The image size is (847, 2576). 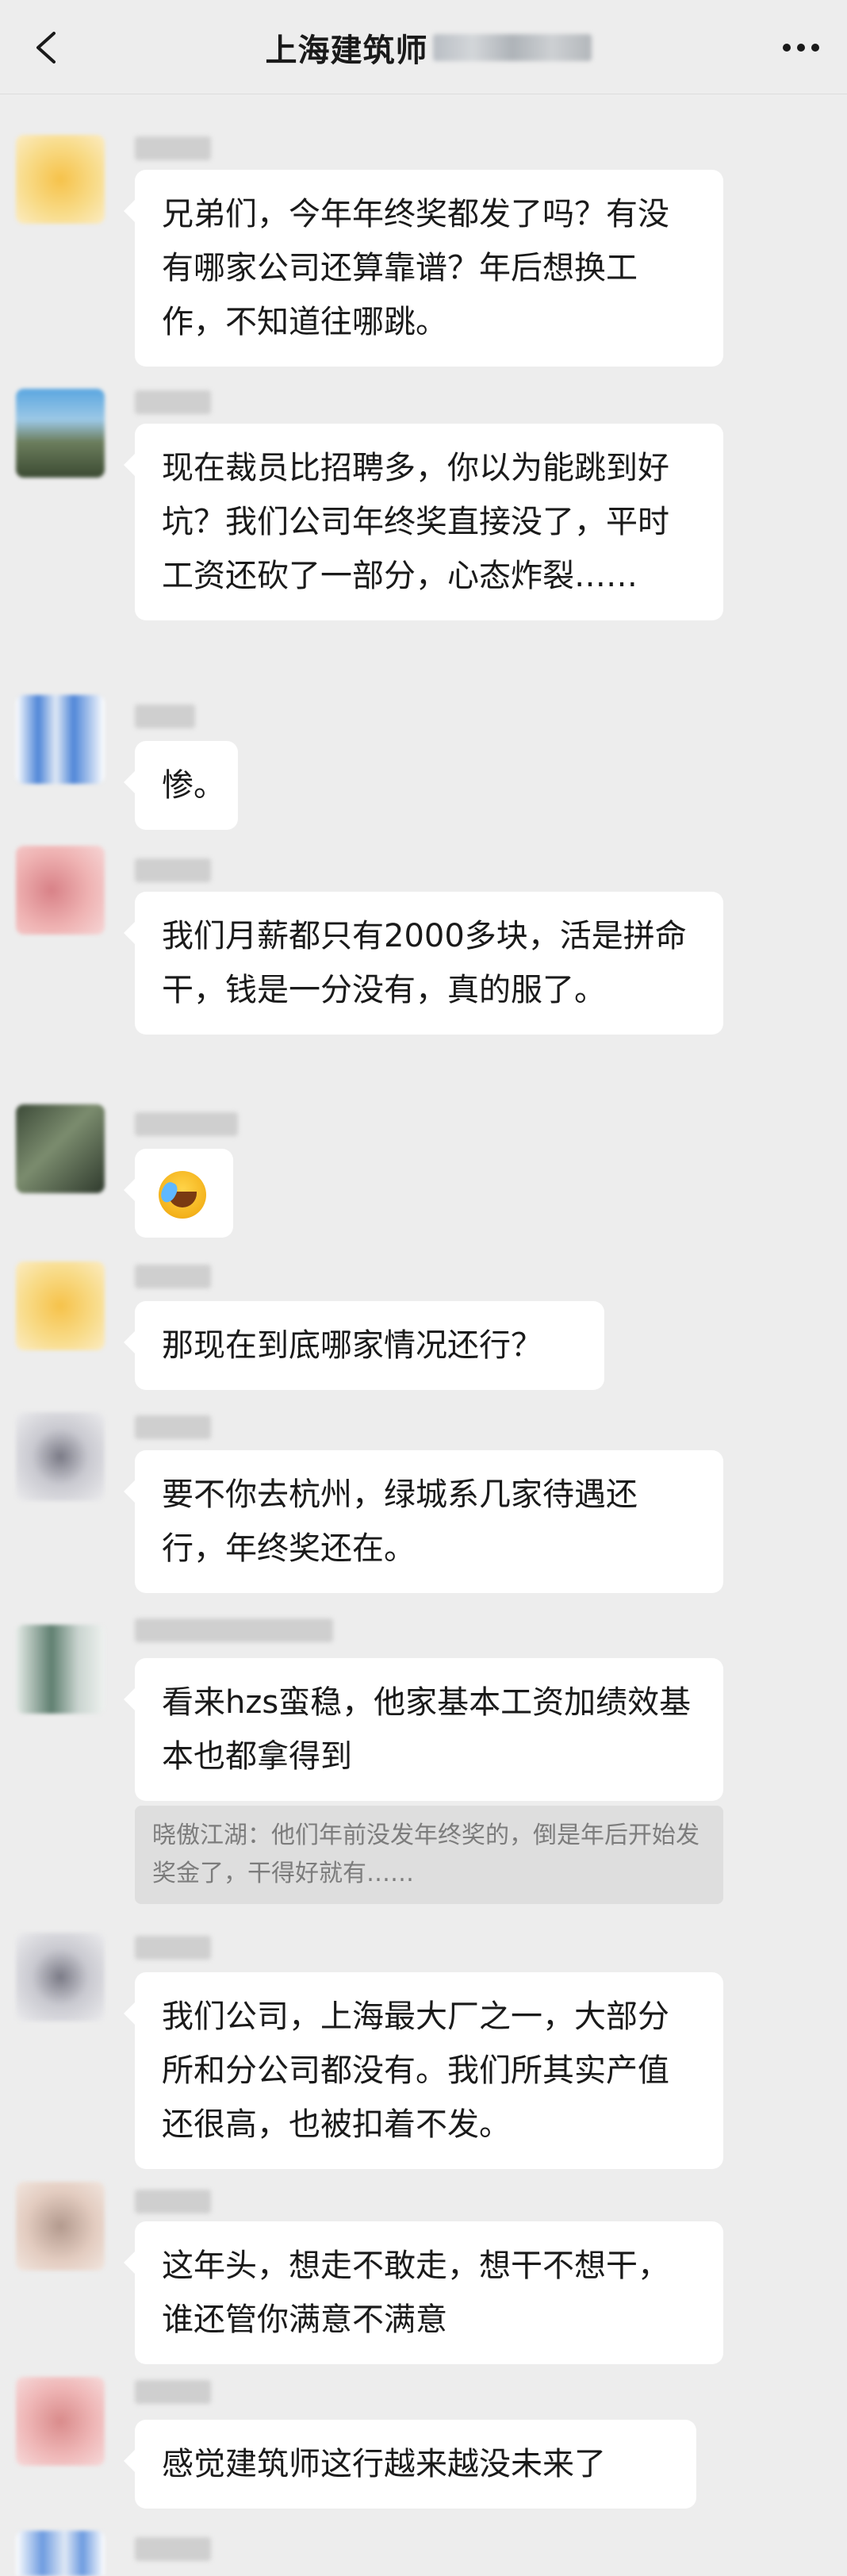 I want to click on message-bubble: 要不你去杭州，绿城系几家待遇还行，年终奖还在。, so click(x=423, y=1521).